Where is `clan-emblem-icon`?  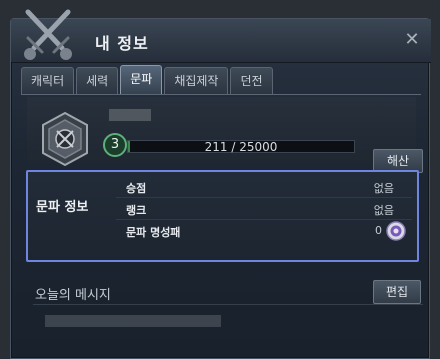 clan-emblem-icon is located at coordinates (65, 139).